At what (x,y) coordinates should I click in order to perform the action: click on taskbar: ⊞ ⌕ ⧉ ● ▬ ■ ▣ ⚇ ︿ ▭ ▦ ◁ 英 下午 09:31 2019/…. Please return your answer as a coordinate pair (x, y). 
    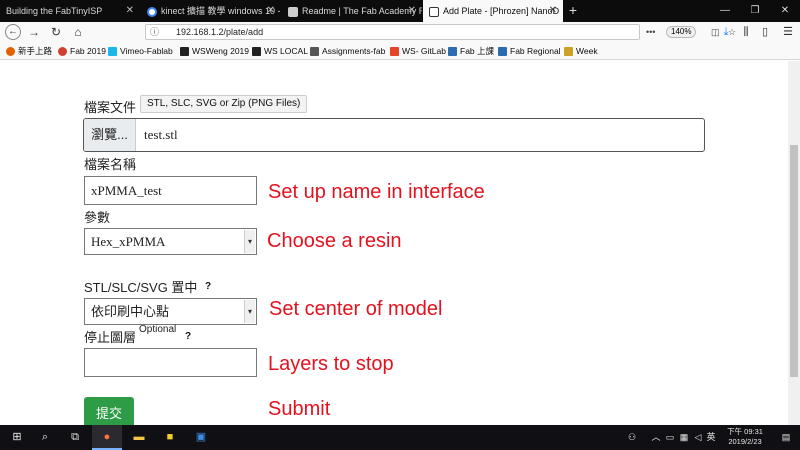
    Looking at the image, I should click on (400, 437).